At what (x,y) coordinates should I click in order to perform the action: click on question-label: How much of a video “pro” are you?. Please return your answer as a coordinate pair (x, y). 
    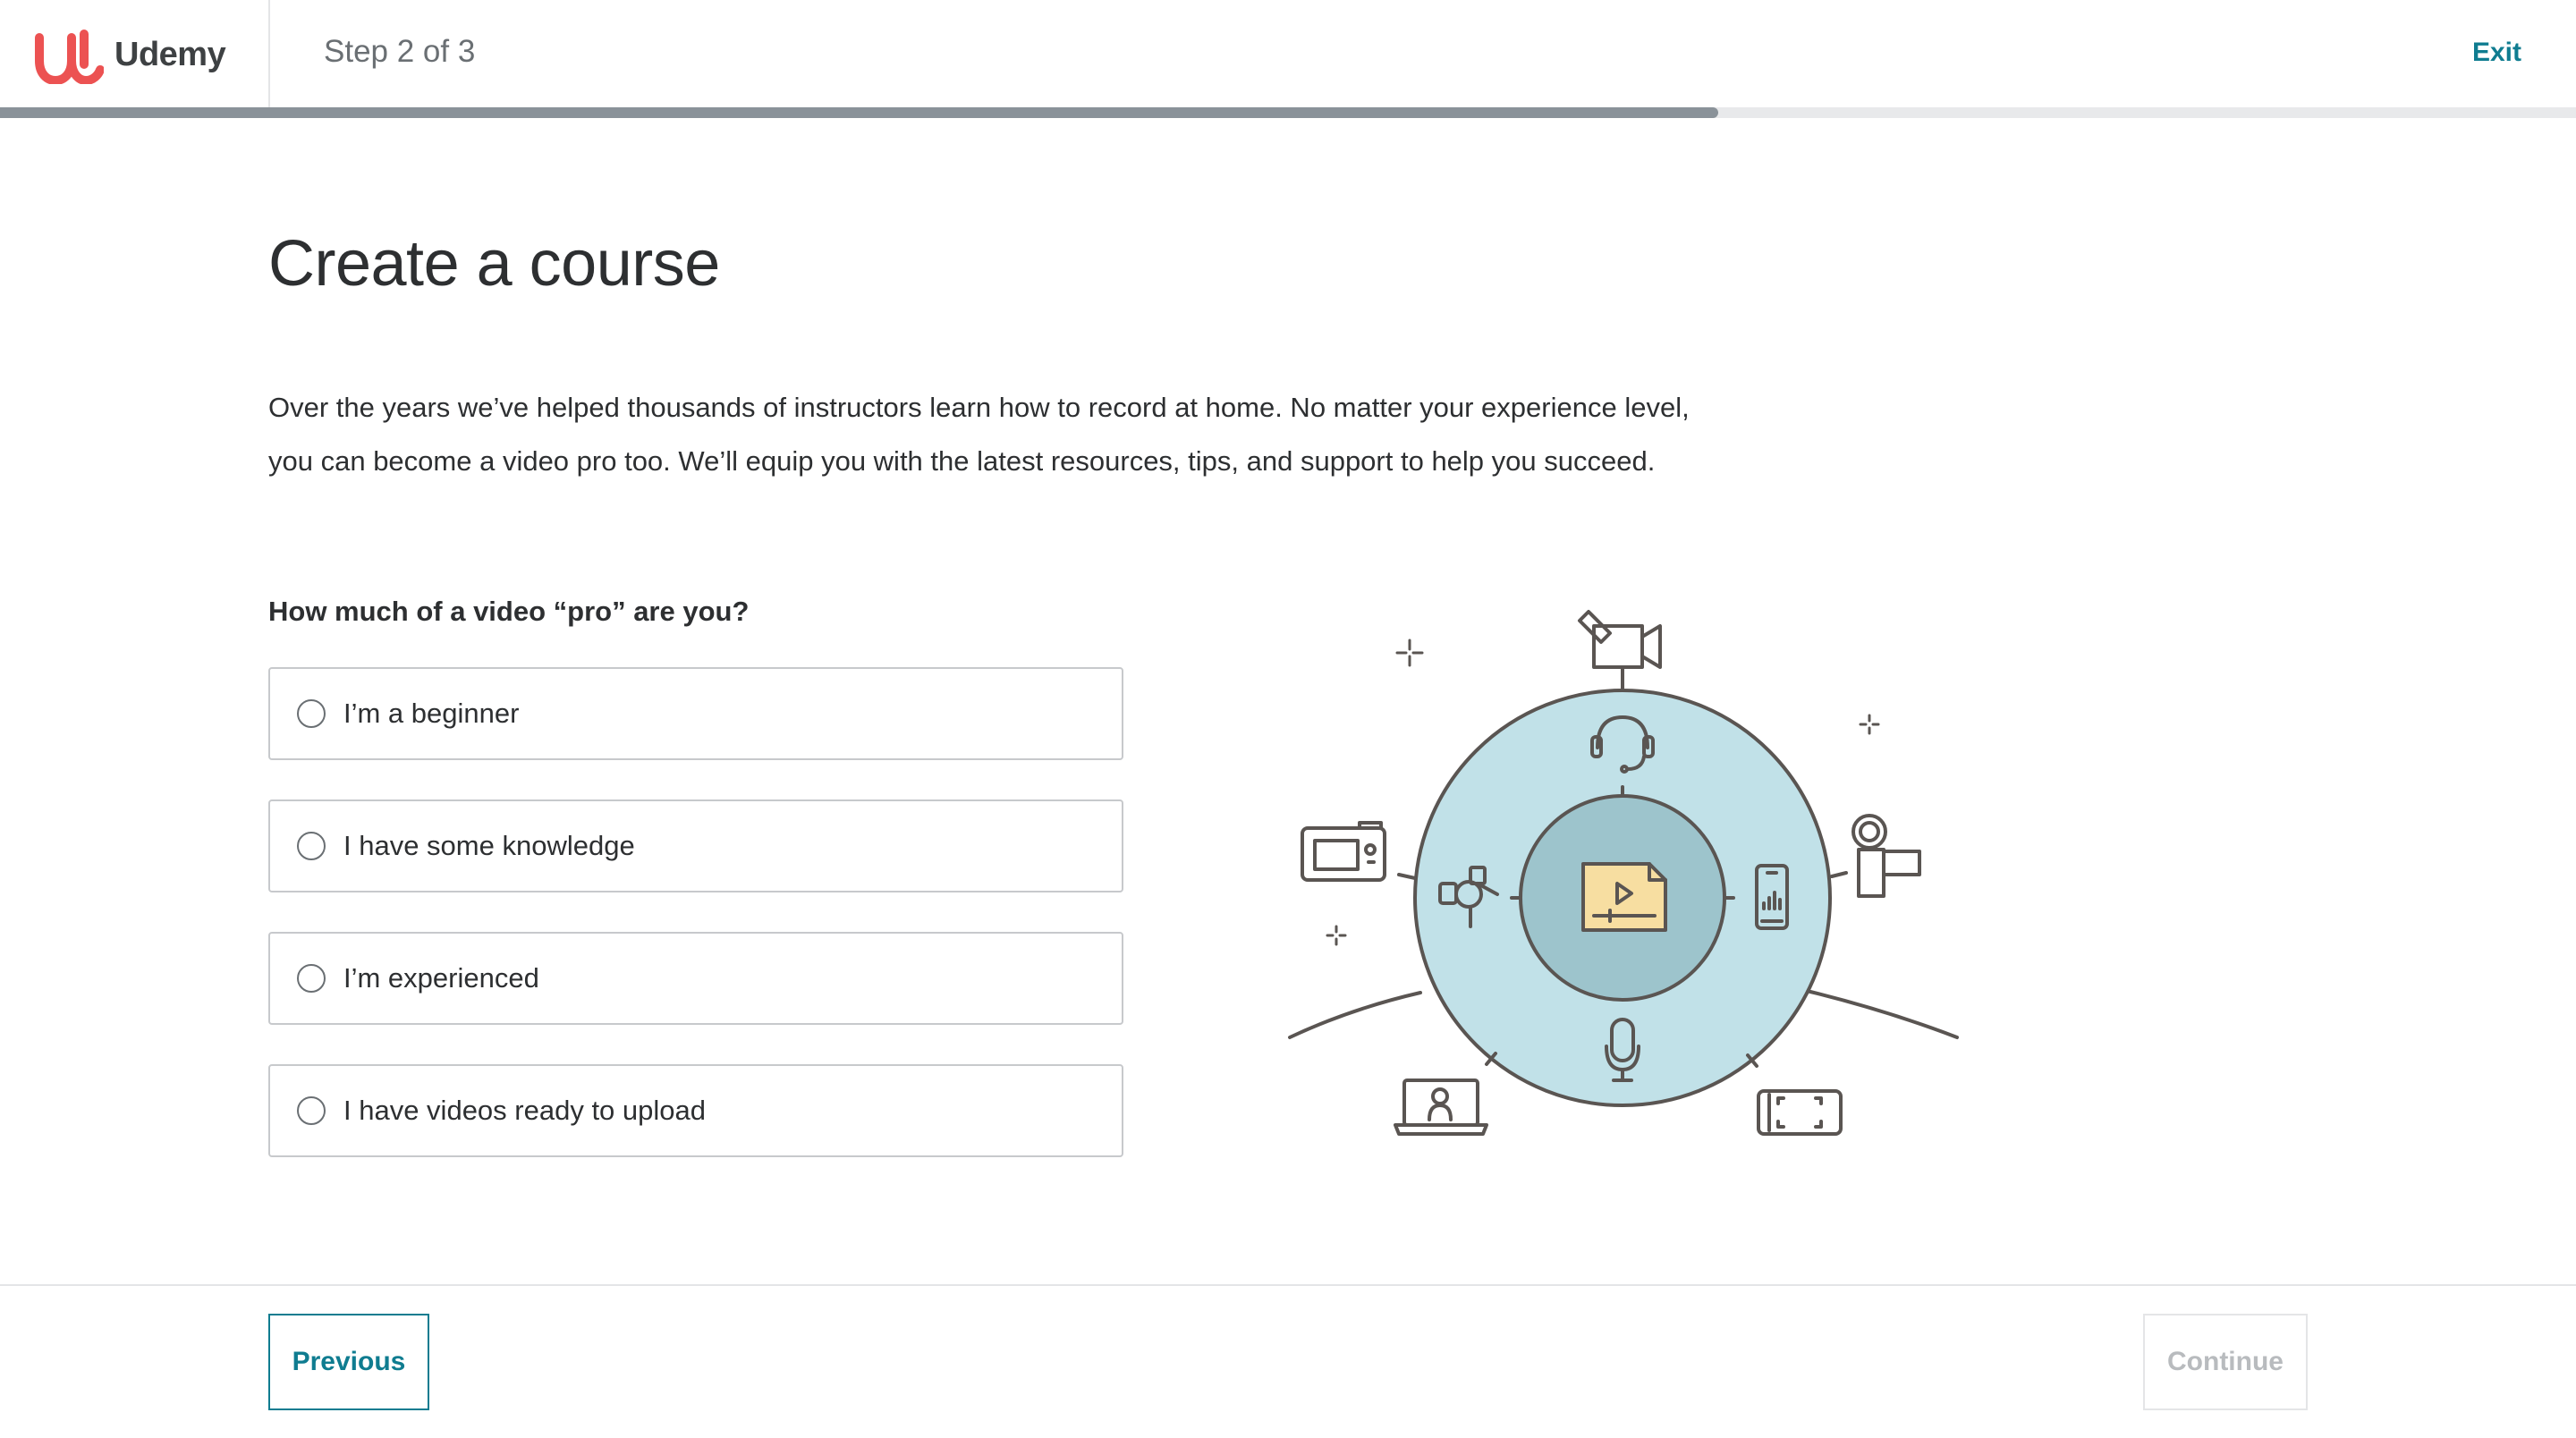
    Looking at the image, I should click on (509, 611).